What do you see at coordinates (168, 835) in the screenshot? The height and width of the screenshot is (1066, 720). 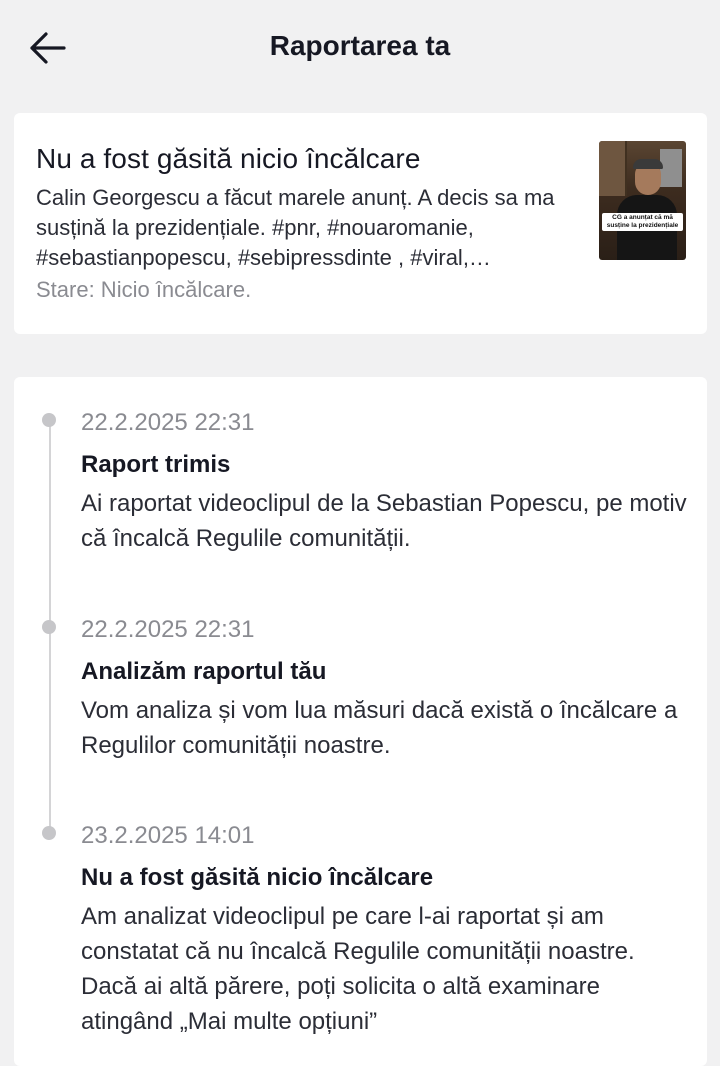 I see `timeline-date: 23.2.2025 14:01` at bounding box center [168, 835].